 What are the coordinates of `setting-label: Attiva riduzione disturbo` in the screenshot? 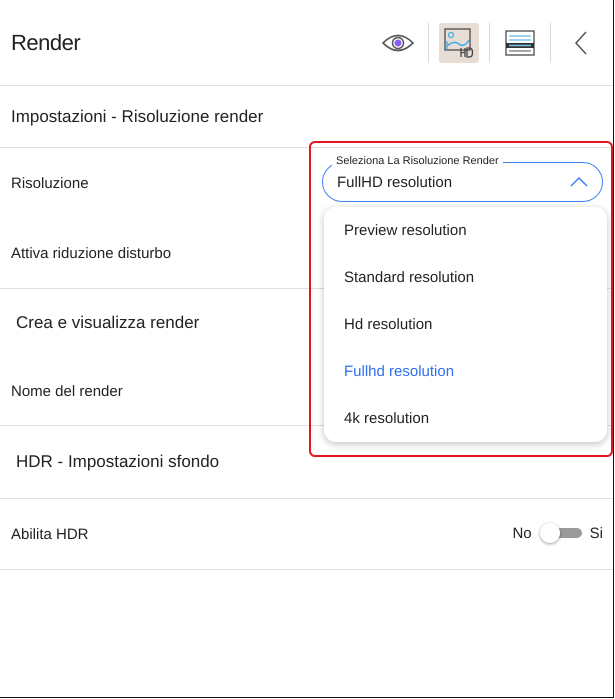 It's located at (91, 253).